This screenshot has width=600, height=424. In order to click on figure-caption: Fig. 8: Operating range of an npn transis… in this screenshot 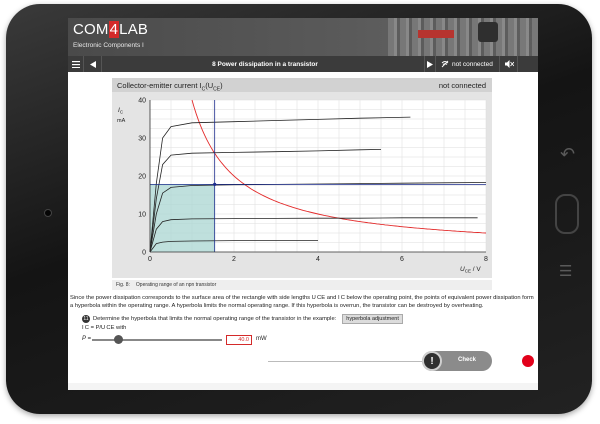, I will do `click(302, 285)`.